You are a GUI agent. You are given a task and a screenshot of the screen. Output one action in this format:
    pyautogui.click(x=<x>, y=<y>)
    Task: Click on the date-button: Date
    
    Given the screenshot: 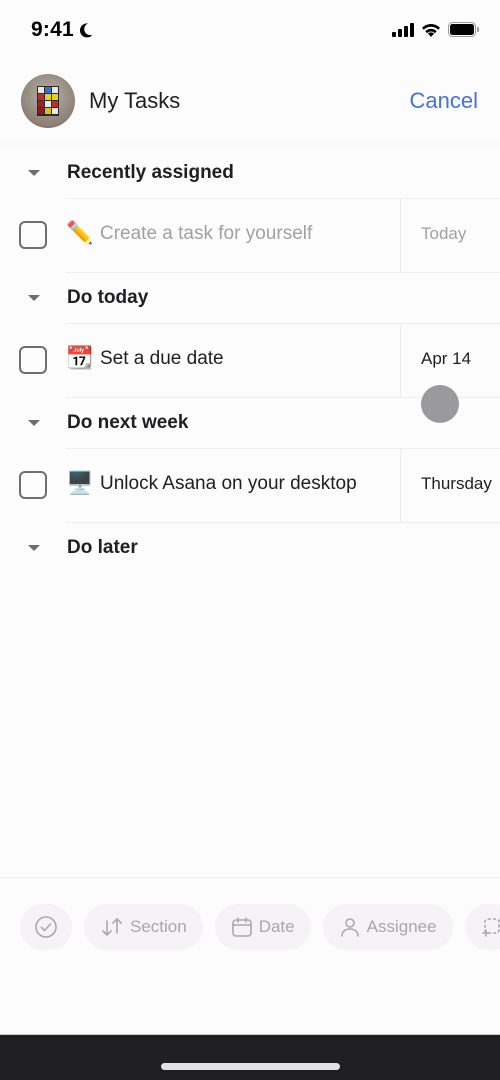 What is the action you would take?
    pyautogui.click(x=262, y=927)
    